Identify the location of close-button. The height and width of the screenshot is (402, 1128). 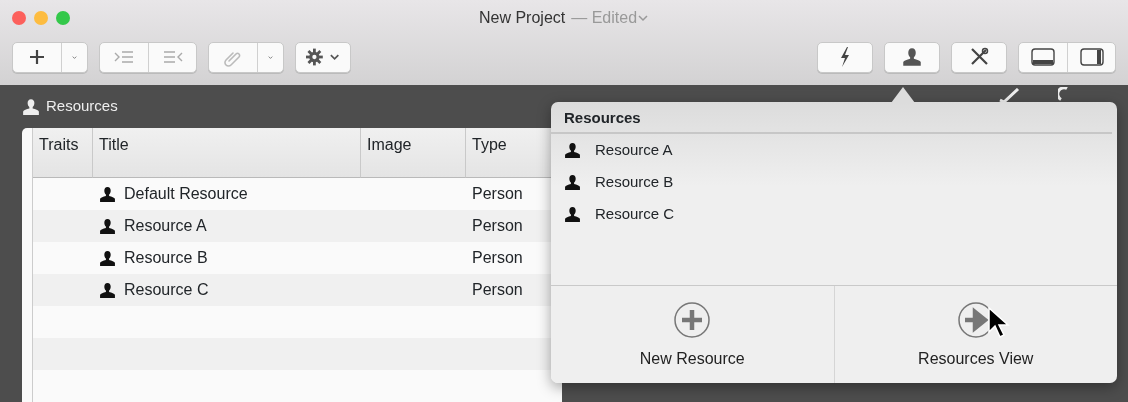
(19, 18).